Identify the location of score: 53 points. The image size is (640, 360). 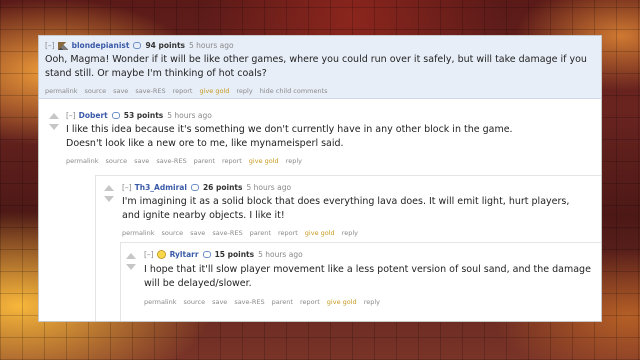
(143, 115).